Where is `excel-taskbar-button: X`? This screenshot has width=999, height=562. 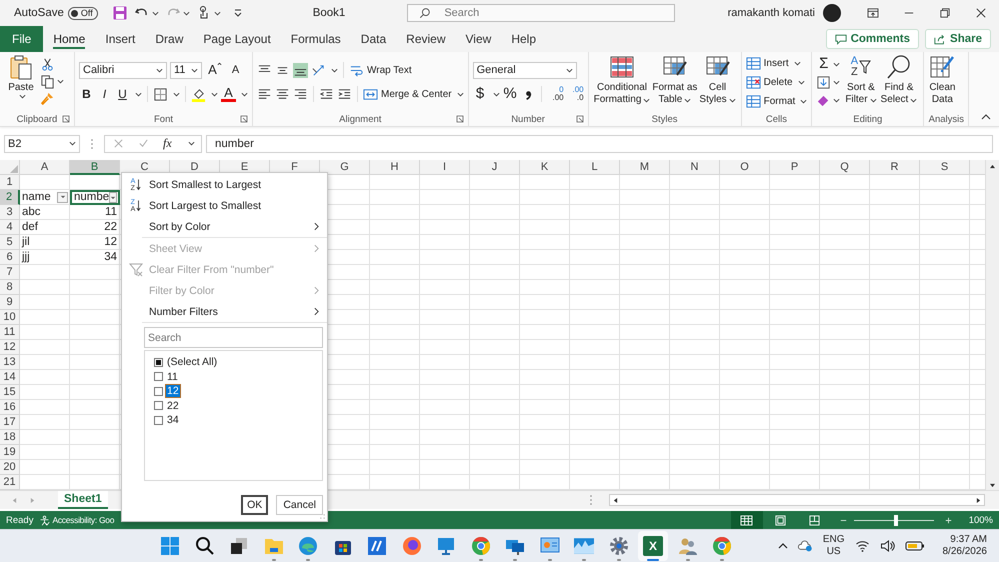 excel-taskbar-button: X is located at coordinates (653, 546).